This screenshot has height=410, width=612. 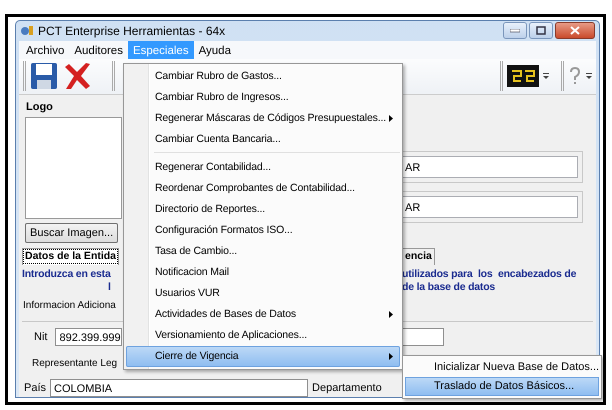 What do you see at coordinates (347, 388) in the screenshot?
I see `department-label: Departamento` at bounding box center [347, 388].